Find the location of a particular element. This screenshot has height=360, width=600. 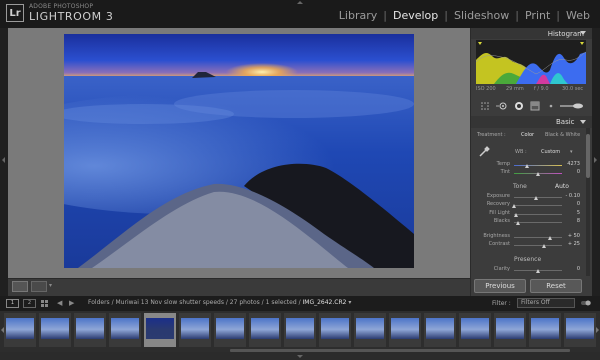

temp-slider-thumb is located at coordinates (527, 166).